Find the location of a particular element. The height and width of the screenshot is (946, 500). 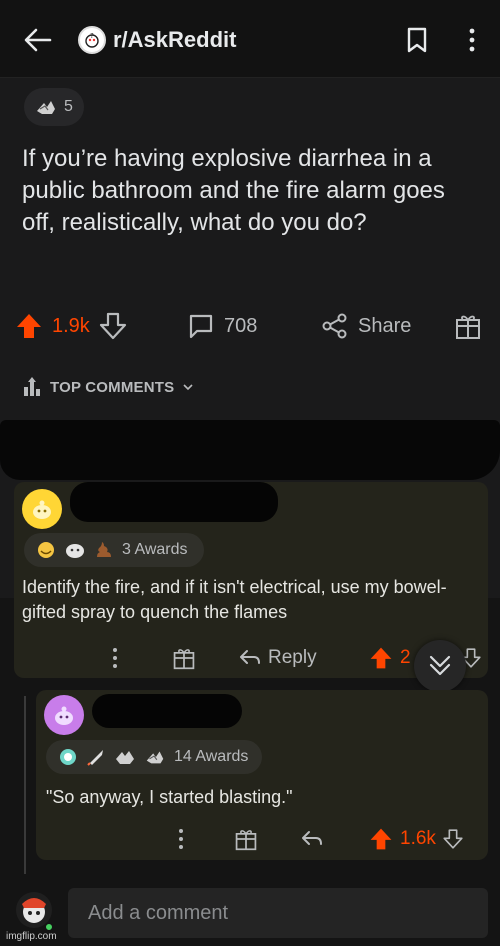

post-awards: 5 is located at coordinates (54, 107).